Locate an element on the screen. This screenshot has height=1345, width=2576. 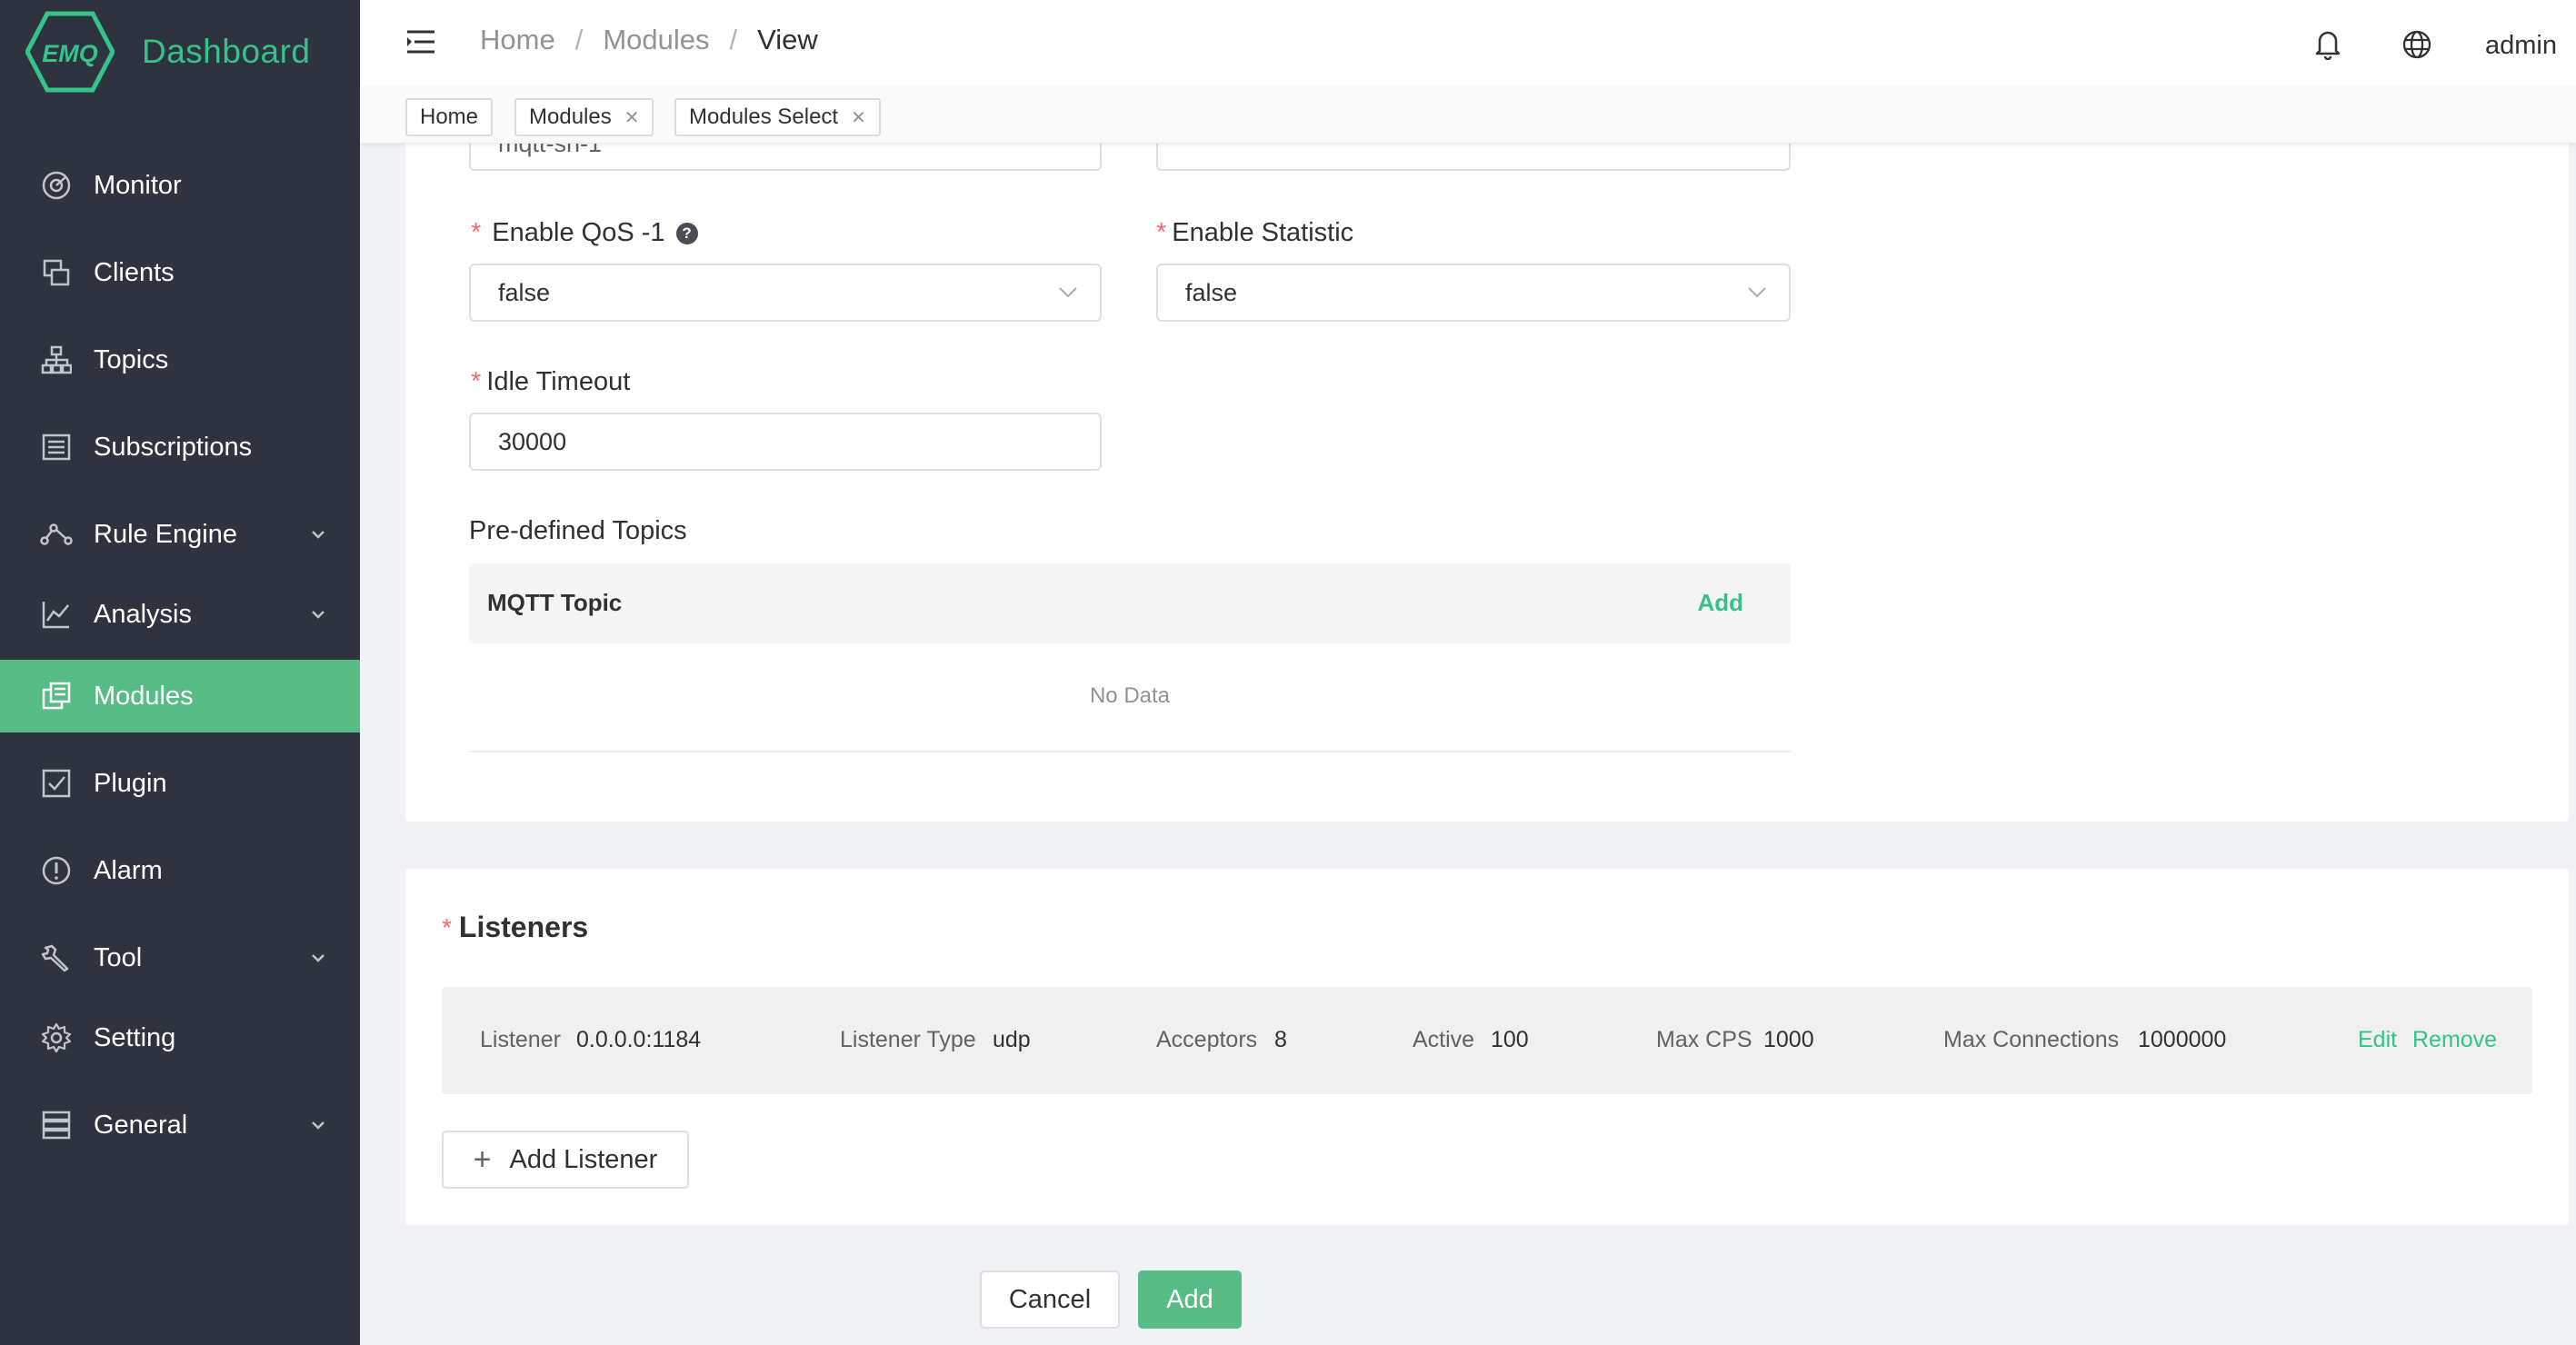
divider is located at coordinates (1130, 751).